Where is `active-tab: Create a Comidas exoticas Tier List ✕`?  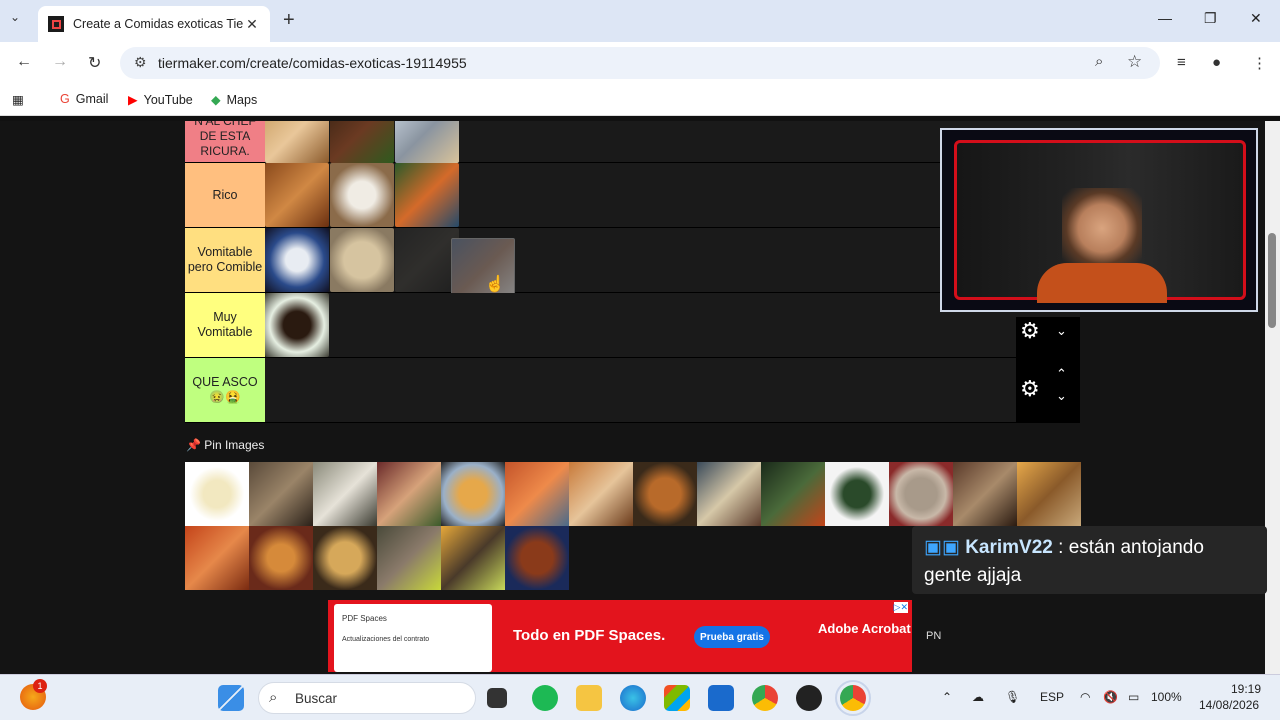 active-tab: Create a Comidas exoticas Tier List ✕ is located at coordinates (154, 24).